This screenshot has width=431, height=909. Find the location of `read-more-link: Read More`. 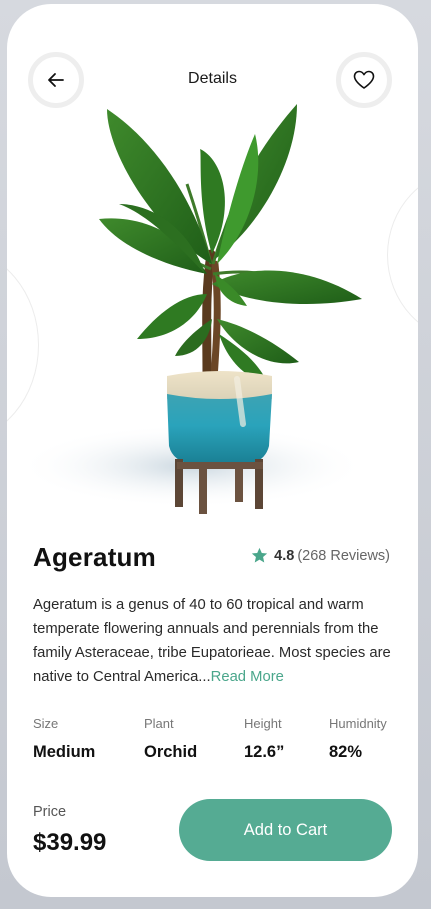

read-more-link: Read More is located at coordinates (247, 677).